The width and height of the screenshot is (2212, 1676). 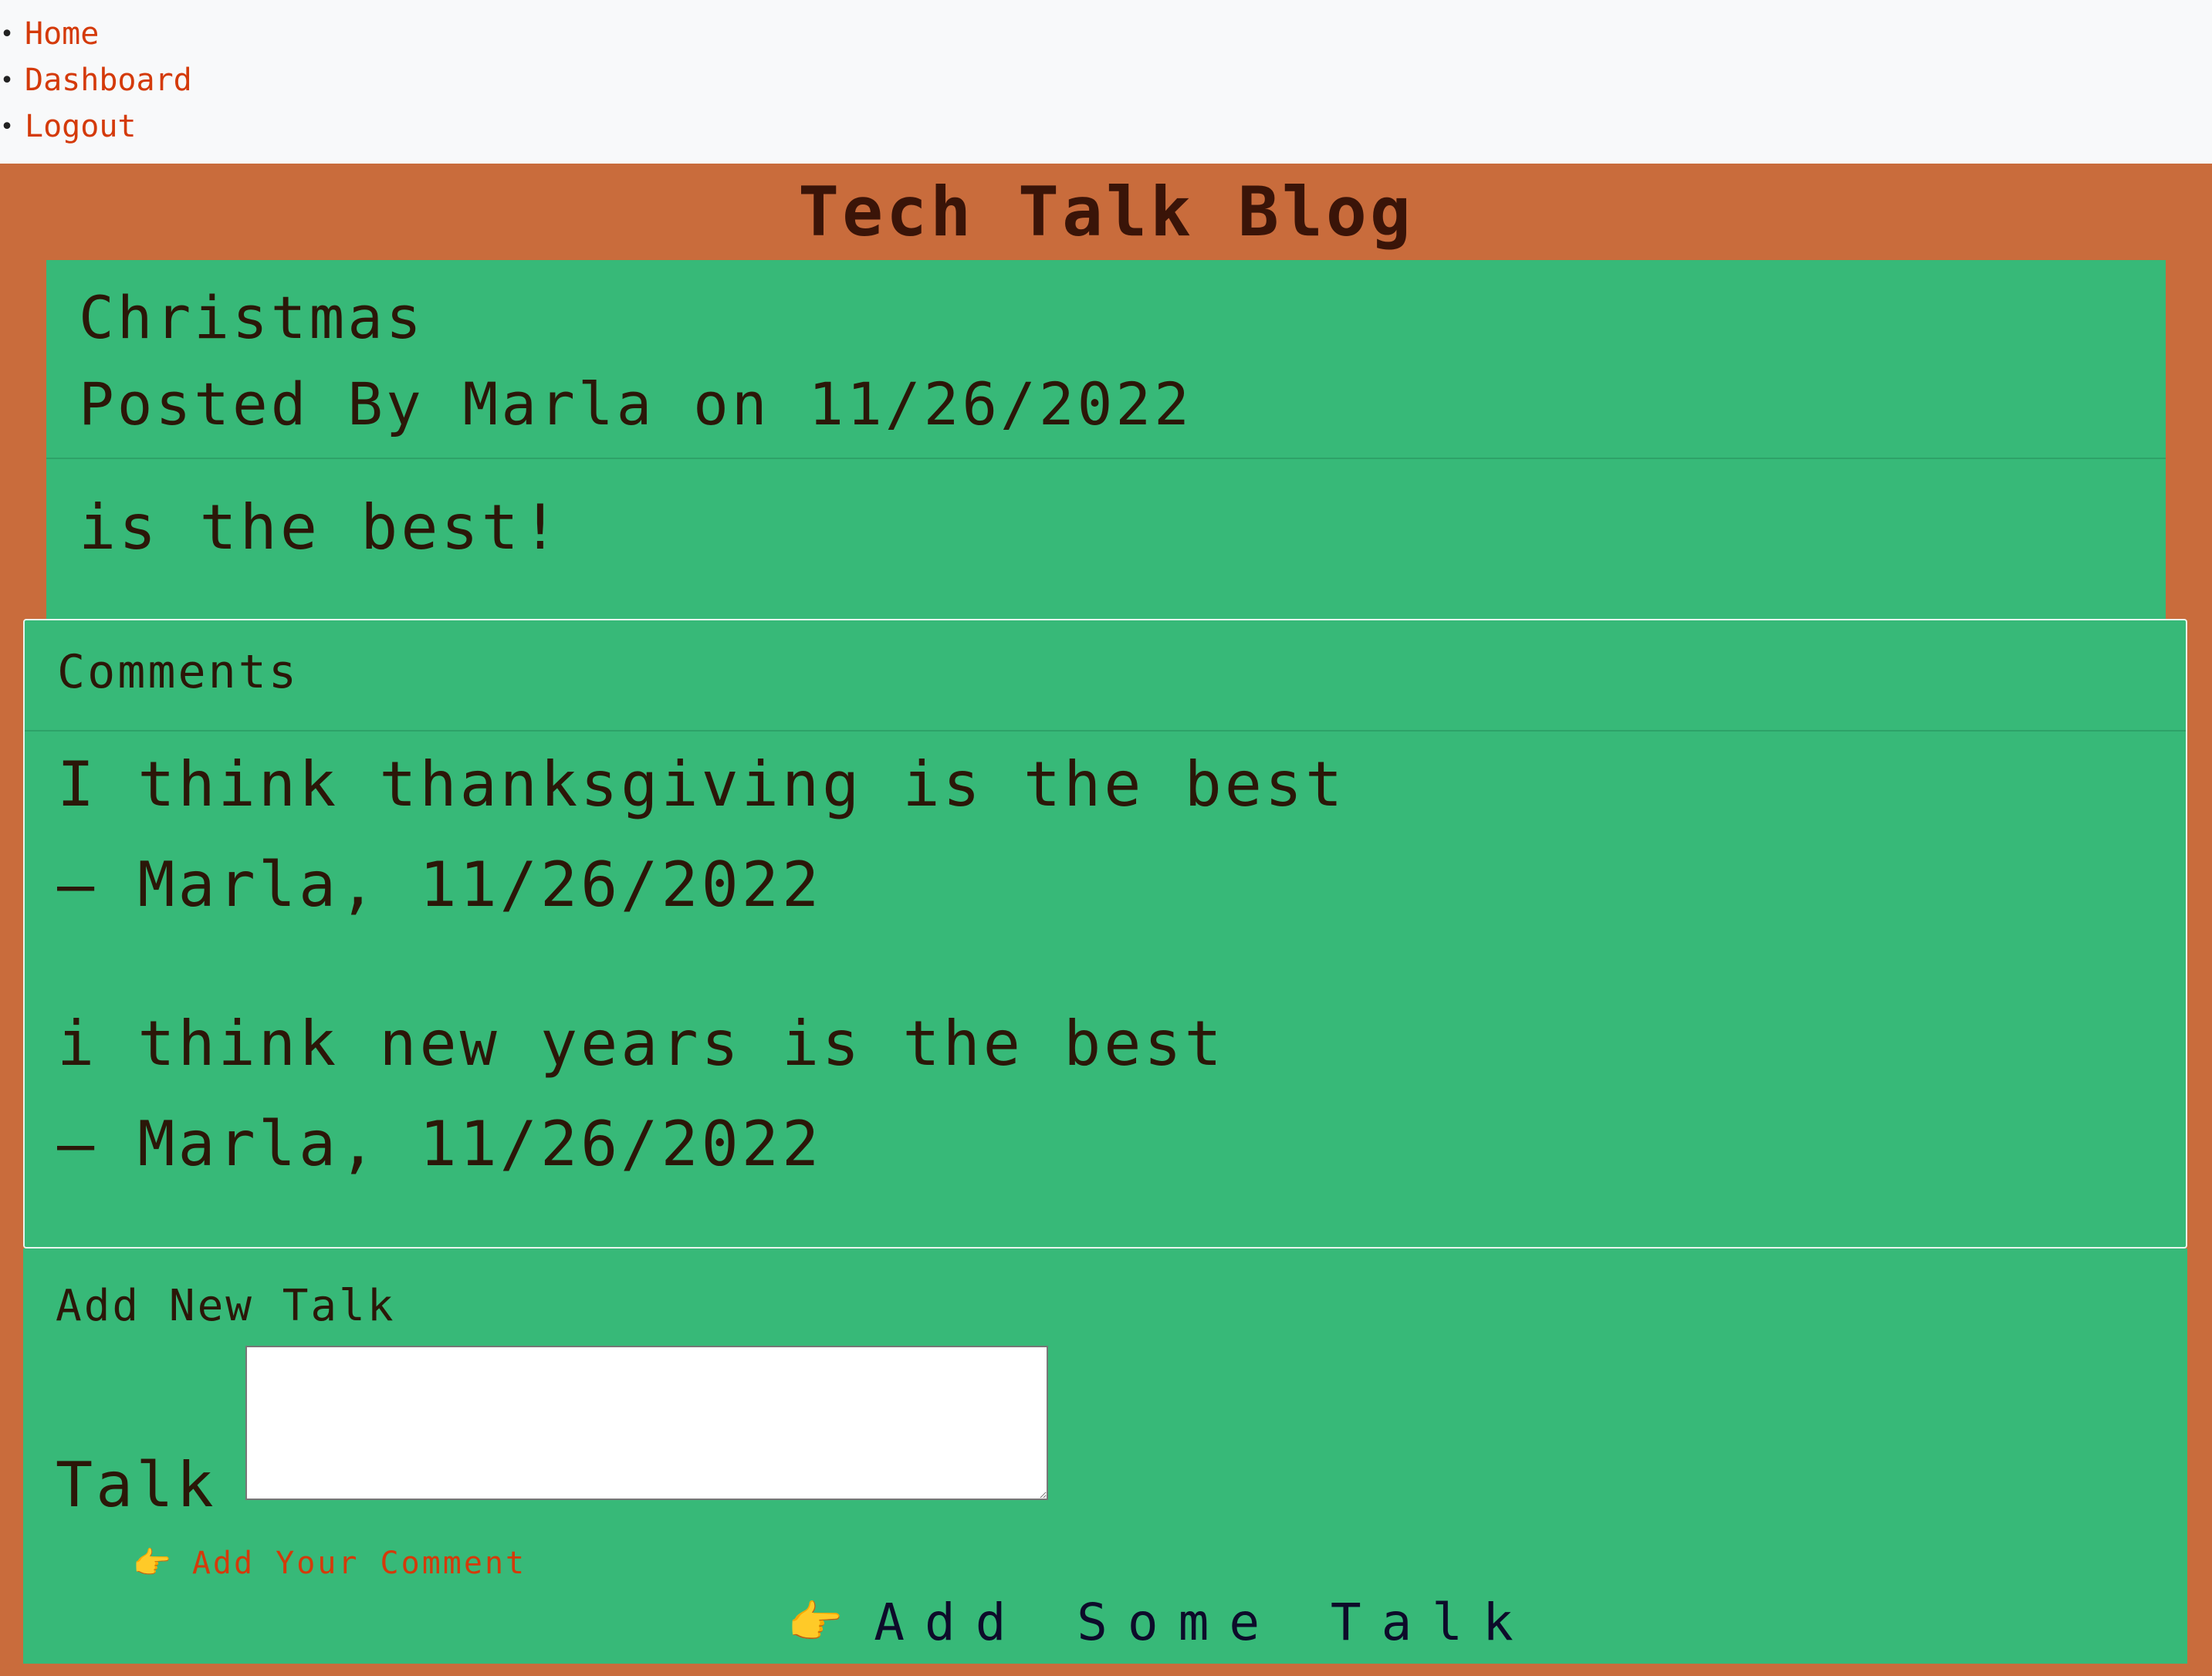 I want to click on comment-text: I think thanksgiving is the best, so click(x=701, y=784).